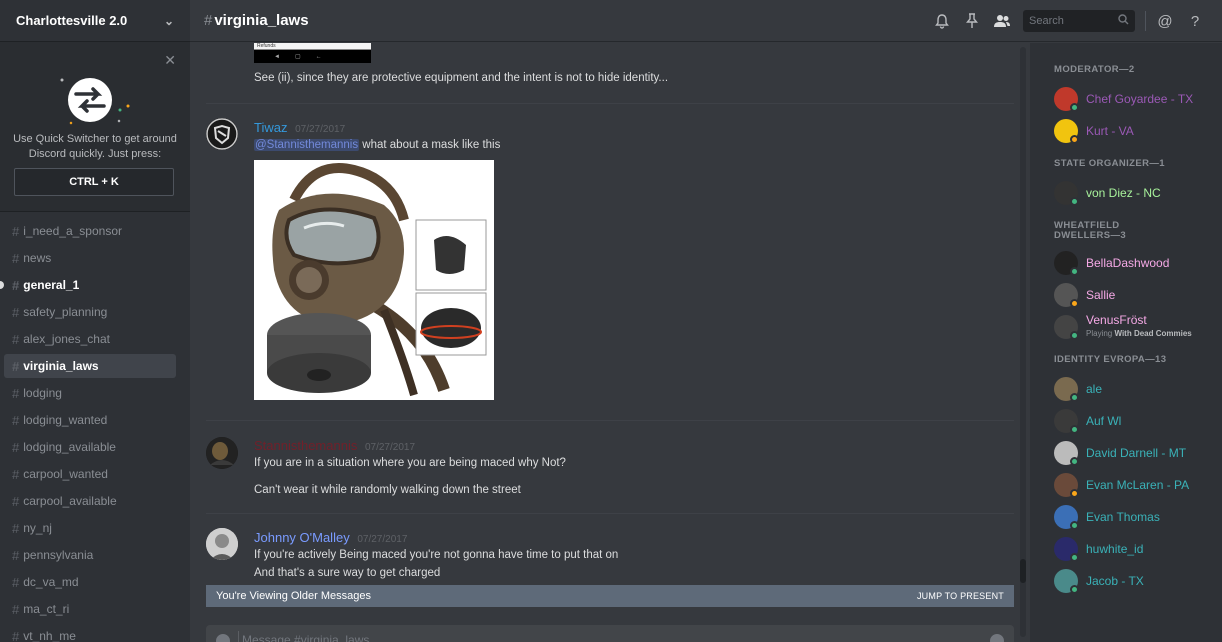 Image resolution: width=1222 pixels, height=642 pixels. I want to click on message-author: Johnny O'Malley, so click(302, 537).